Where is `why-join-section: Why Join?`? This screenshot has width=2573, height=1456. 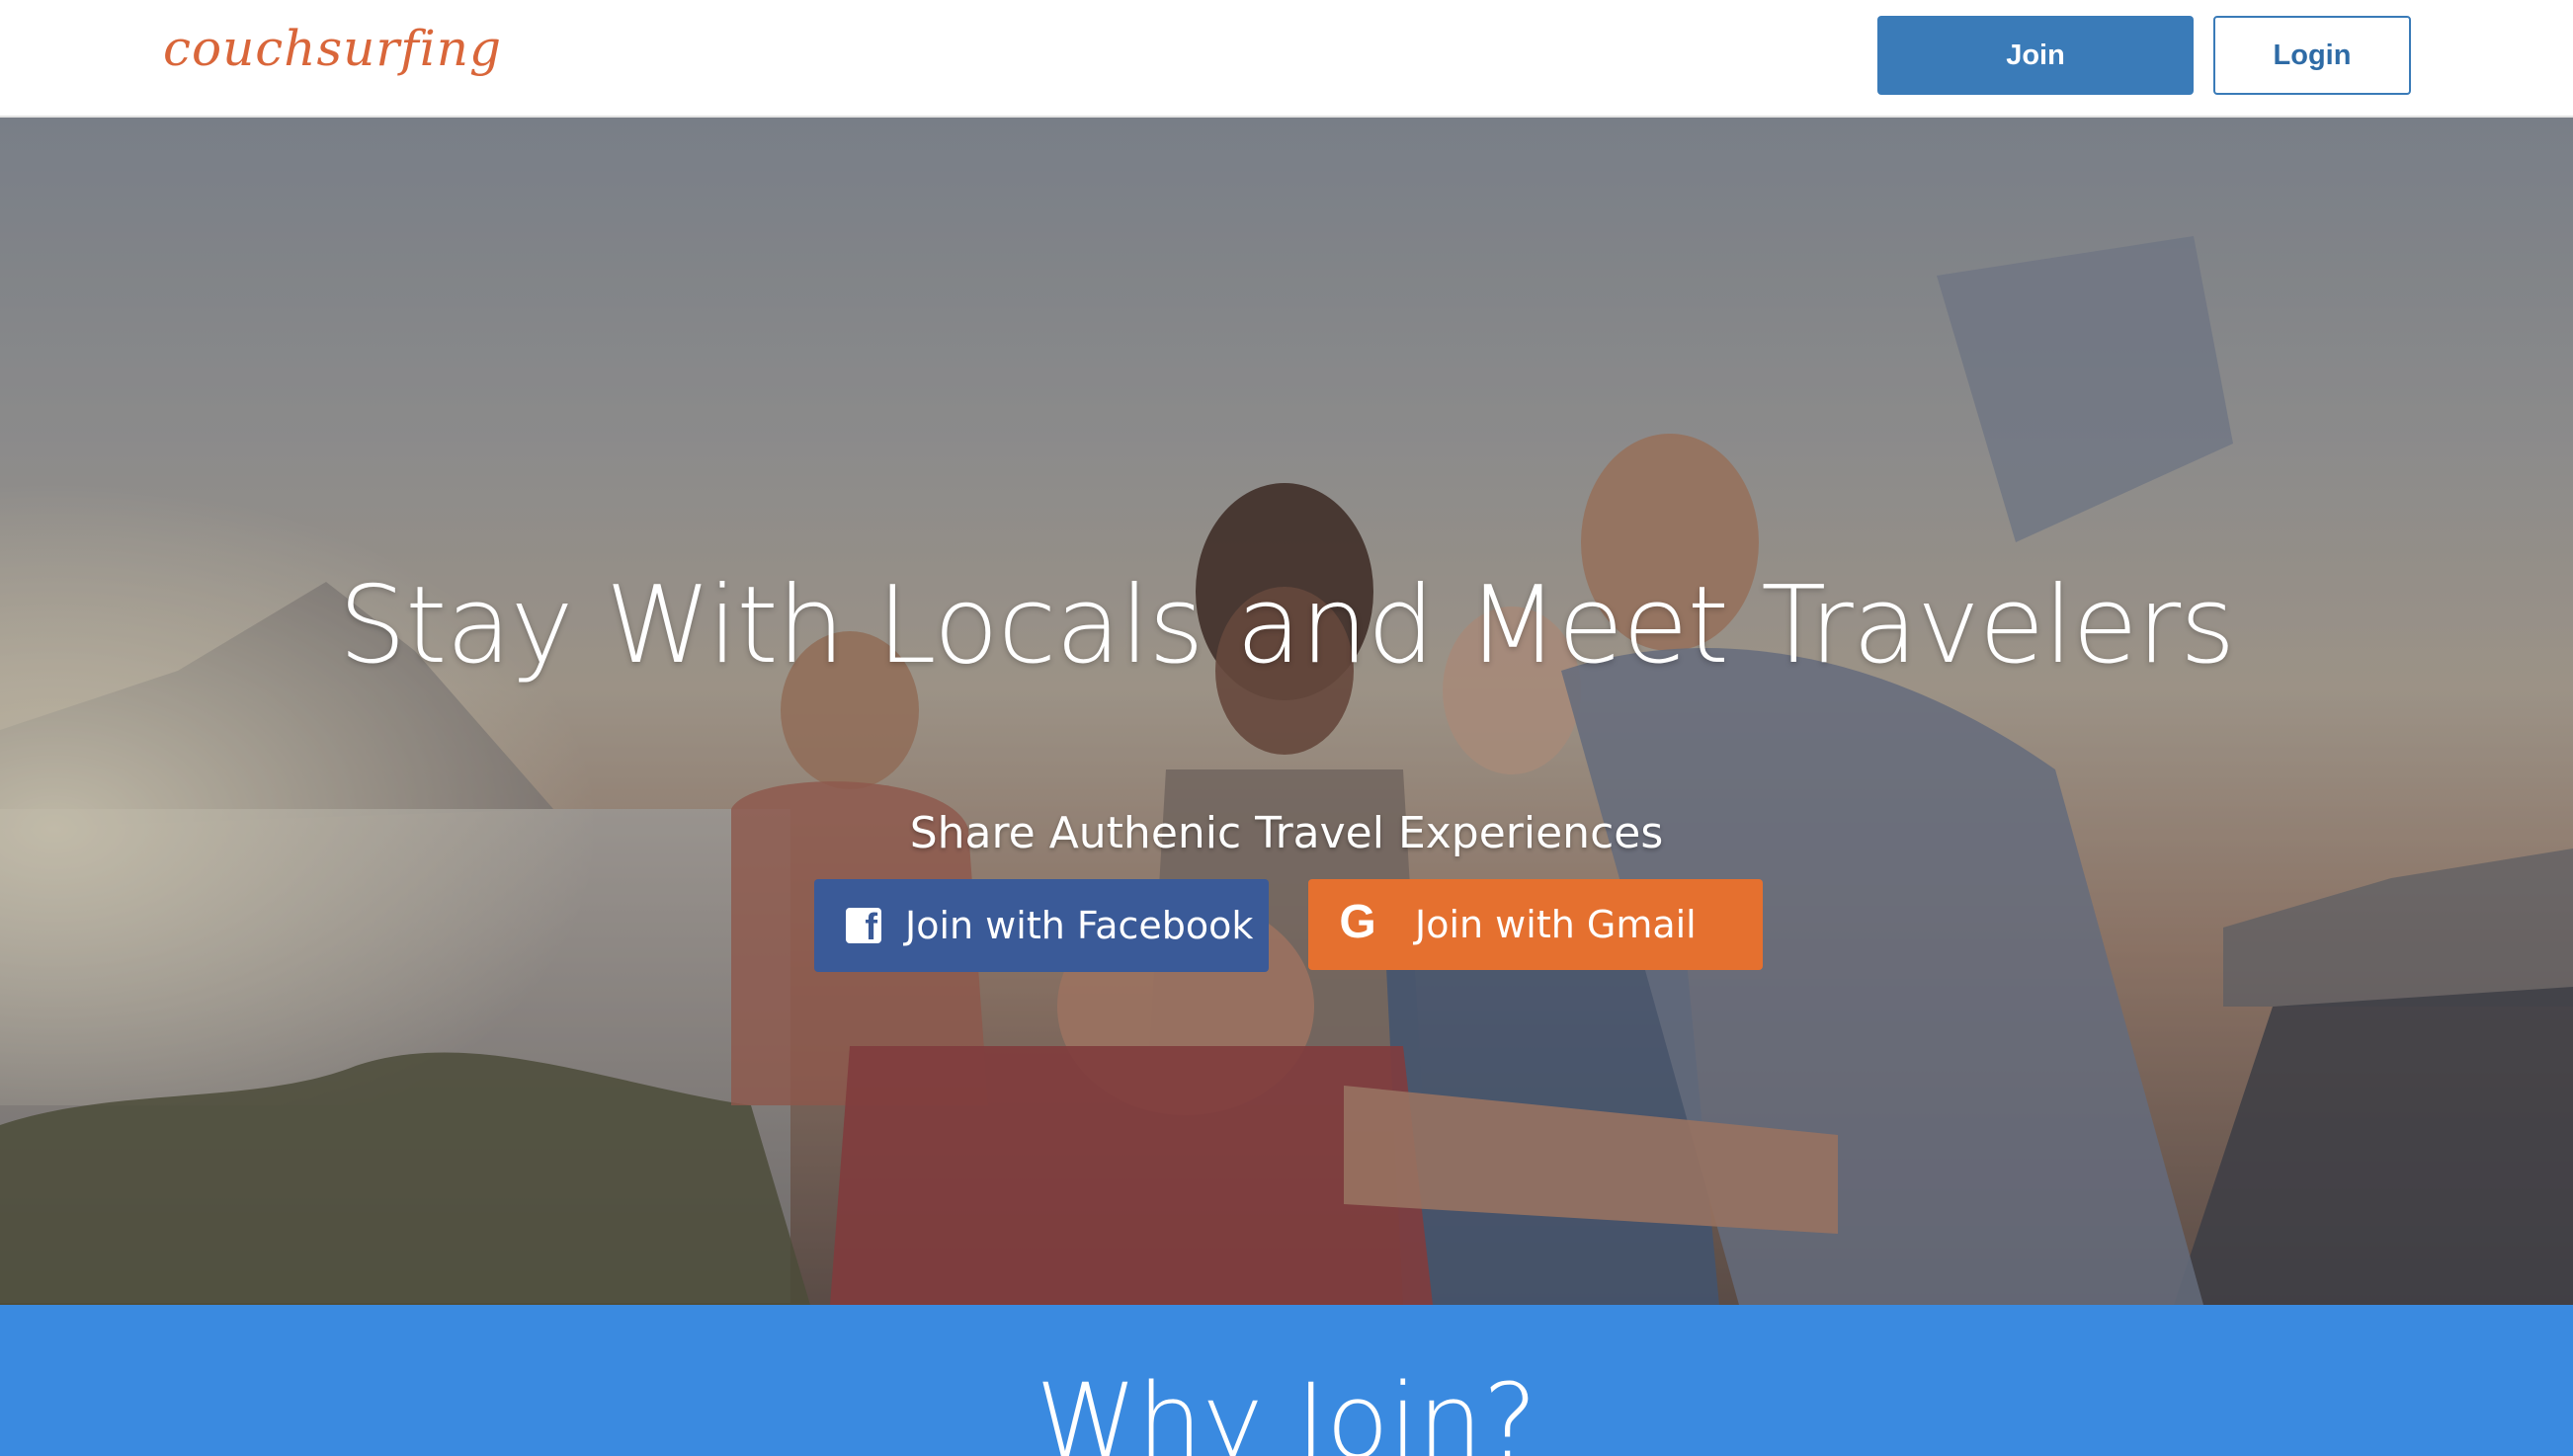
why-join-section: Why Join? is located at coordinates (1286, 1380).